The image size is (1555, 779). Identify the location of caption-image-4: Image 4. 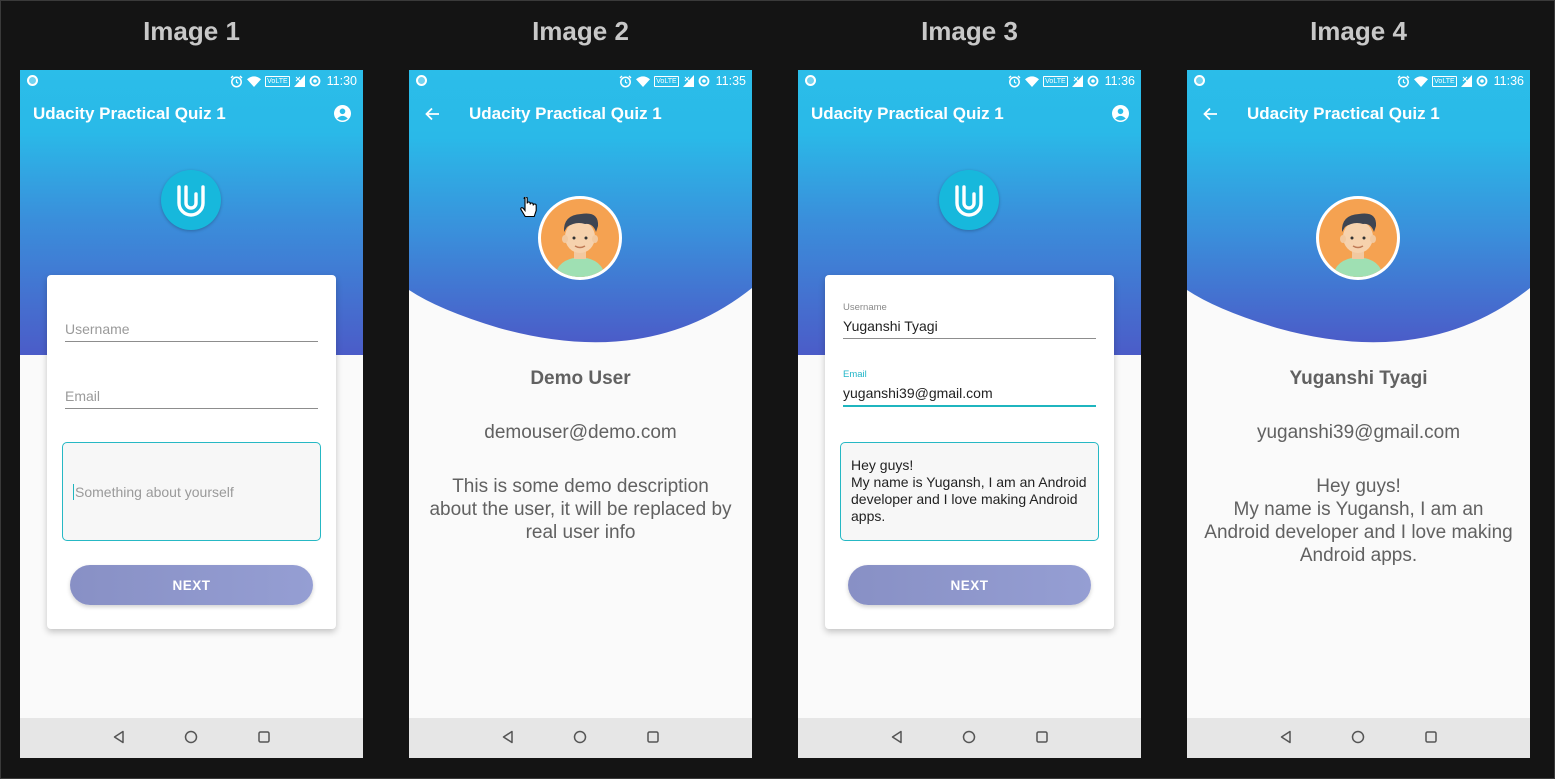
(1358, 31).